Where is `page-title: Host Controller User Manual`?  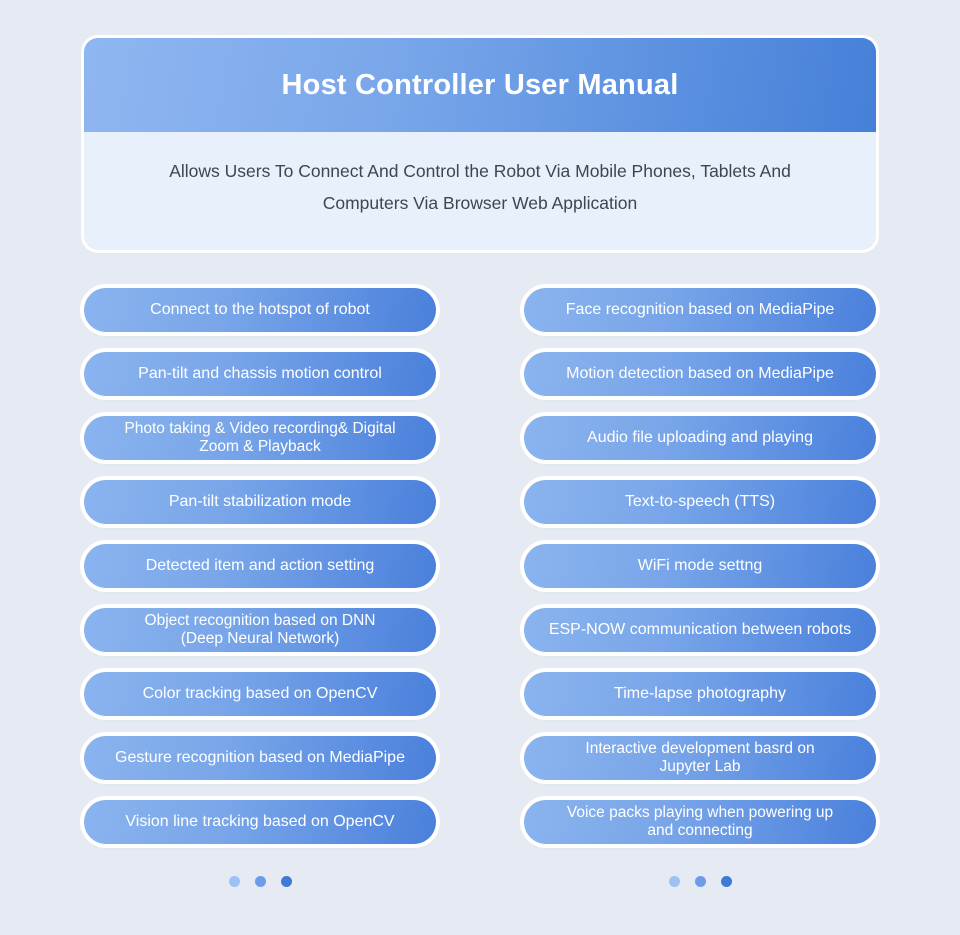
page-title: Host Controller User Manual is located at coordinates (480, 84).